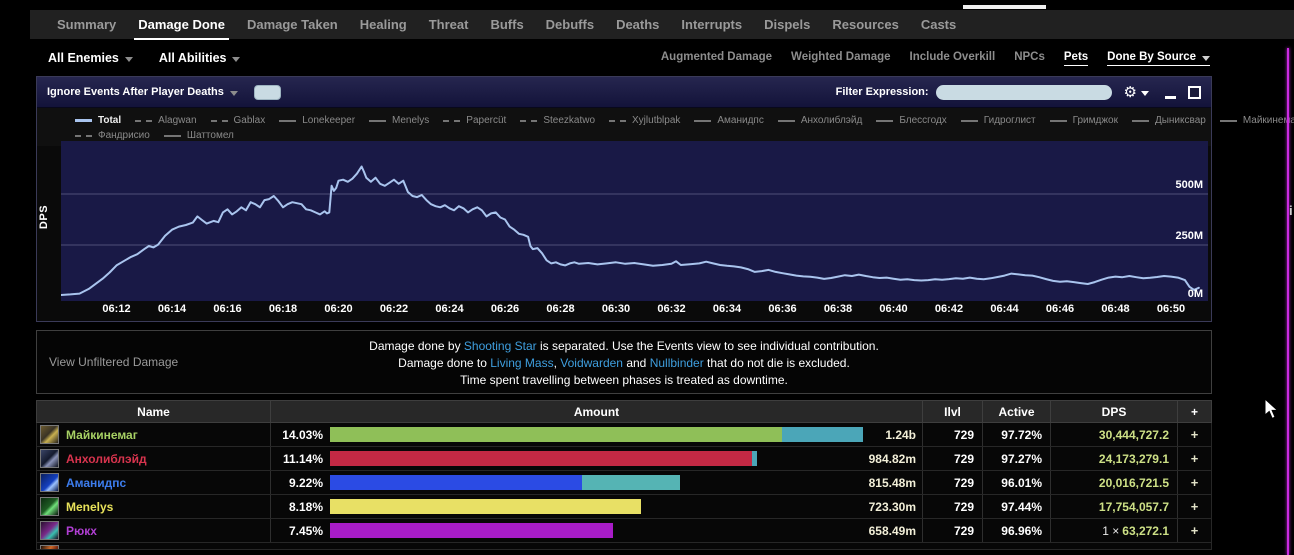 This screenshot has width=1294, height=555. I want to click on player-name-link: Анхолиблэйд, so click(106, 459).